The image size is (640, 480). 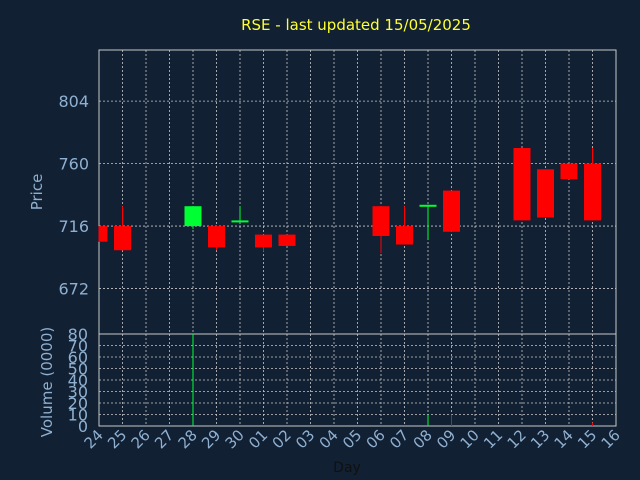 I want to click on x-tick-label: 30, so click(x=235, y=439).